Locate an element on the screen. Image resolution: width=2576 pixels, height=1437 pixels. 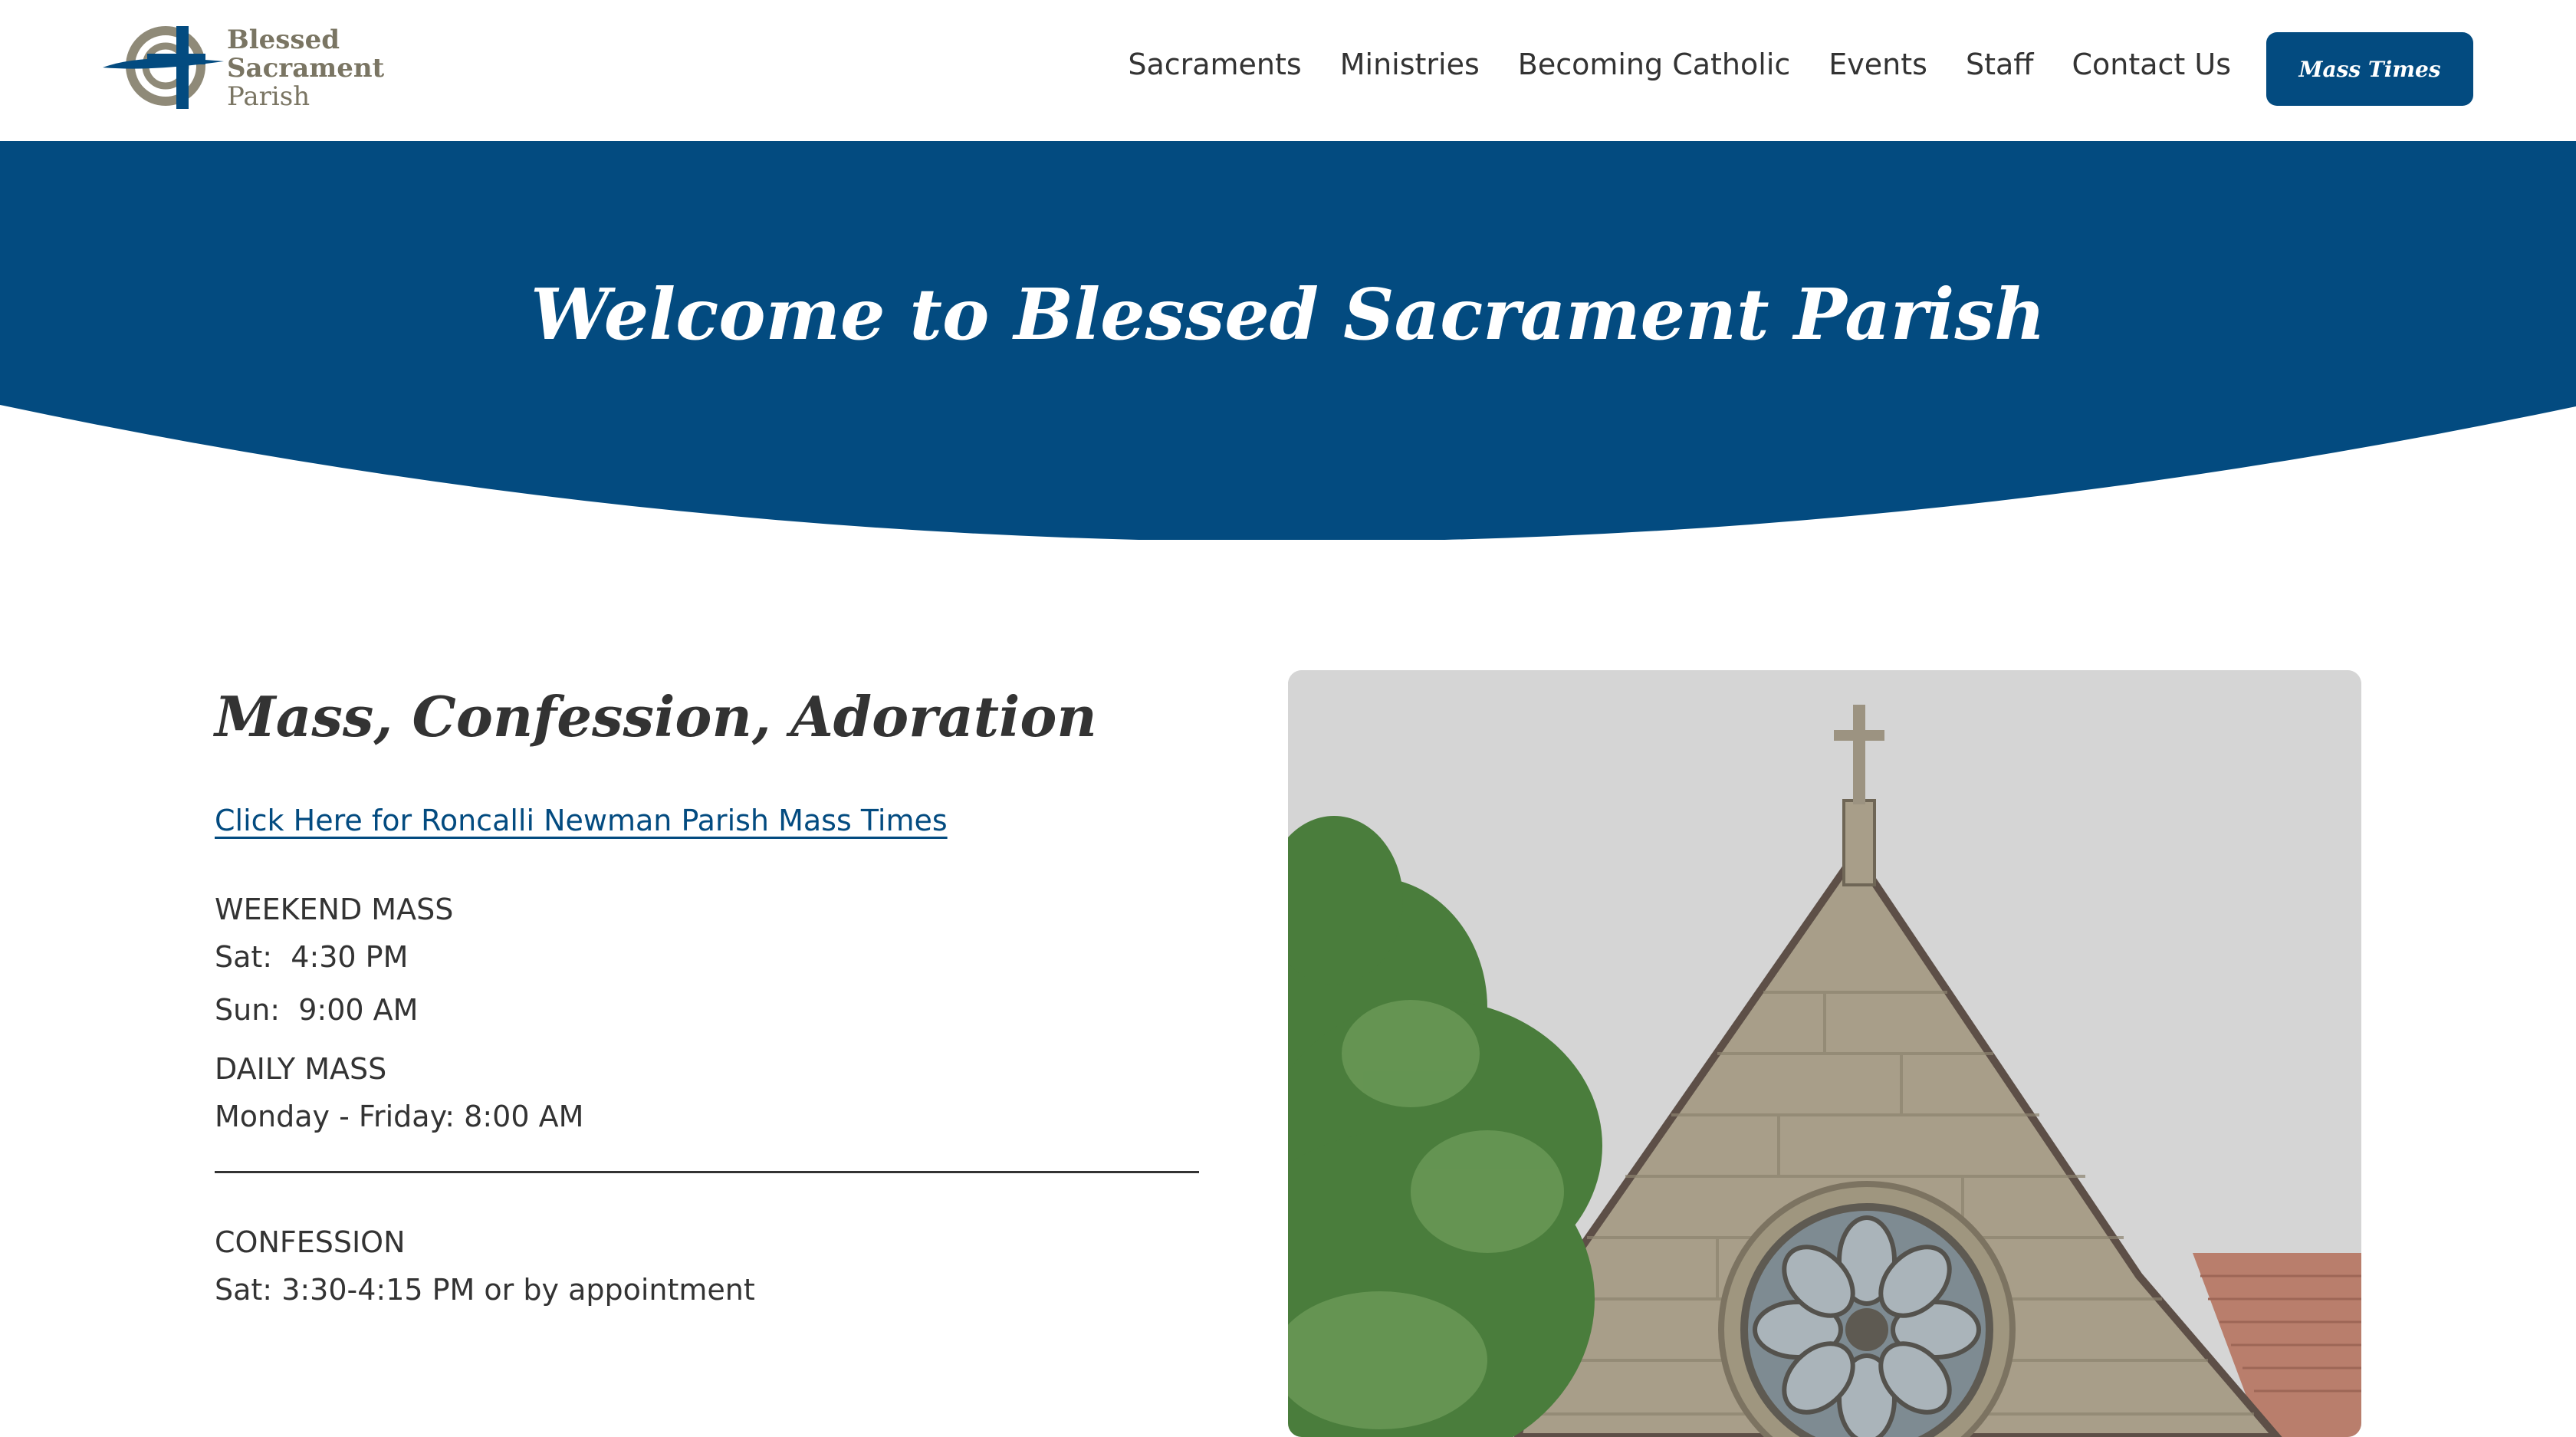
logo-line-blessed: Blessed is located at coordinates (284, 40).